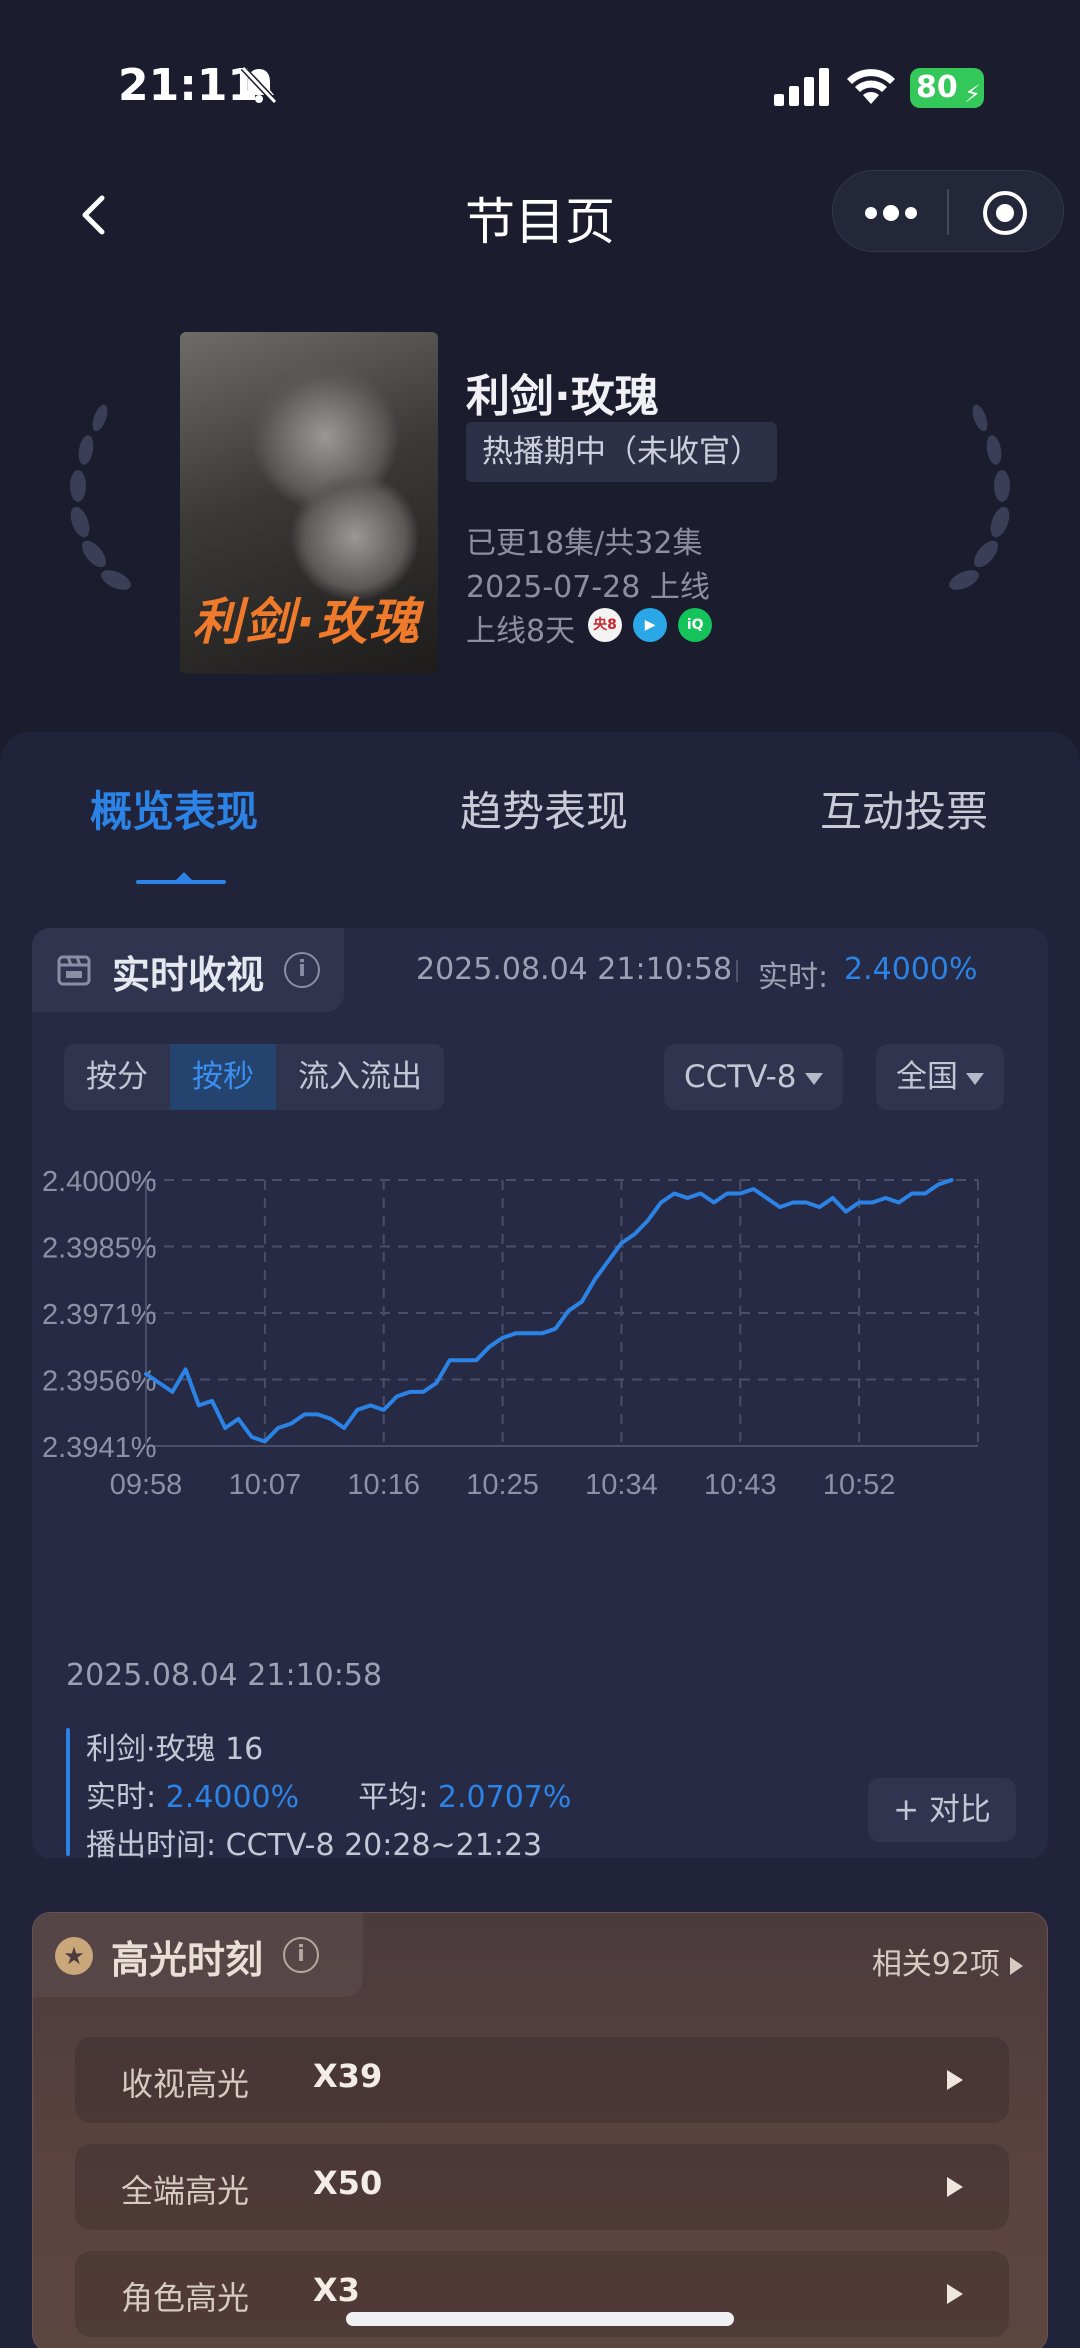 This screenshot has height=2348, width=1080. Describe the element at coordinates (121, 1797) in the screenshot. I see `detail-realtime-label: 实时:` at that location.